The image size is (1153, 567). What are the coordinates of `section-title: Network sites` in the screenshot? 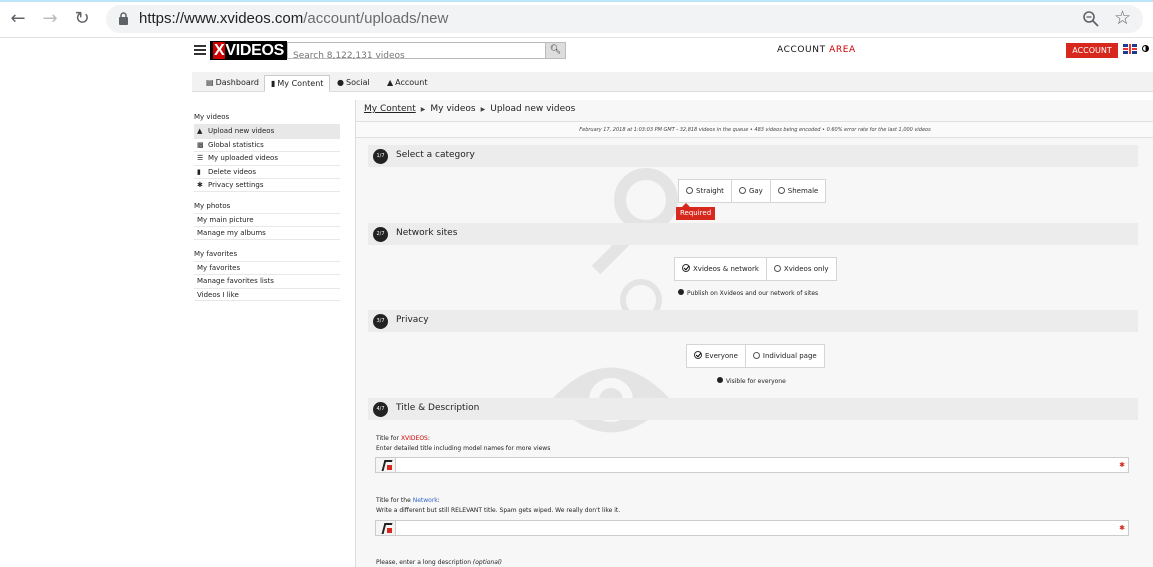 It's located at (427, 233).